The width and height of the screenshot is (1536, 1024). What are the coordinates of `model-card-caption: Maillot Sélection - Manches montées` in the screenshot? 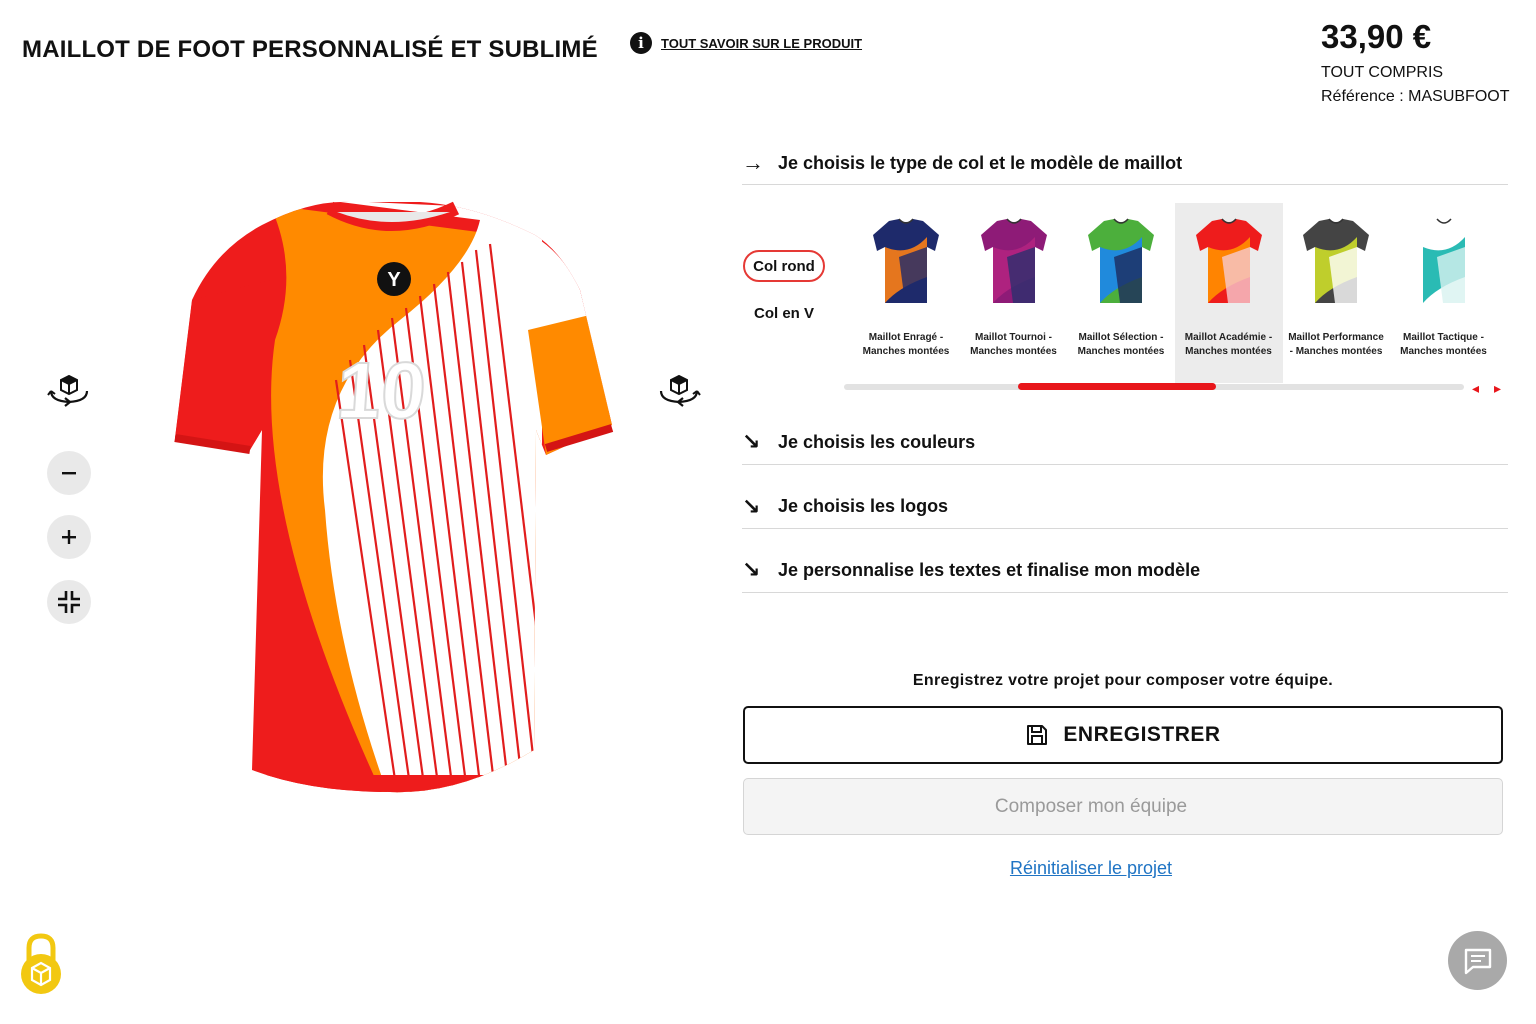 It's located at (1121, 345).